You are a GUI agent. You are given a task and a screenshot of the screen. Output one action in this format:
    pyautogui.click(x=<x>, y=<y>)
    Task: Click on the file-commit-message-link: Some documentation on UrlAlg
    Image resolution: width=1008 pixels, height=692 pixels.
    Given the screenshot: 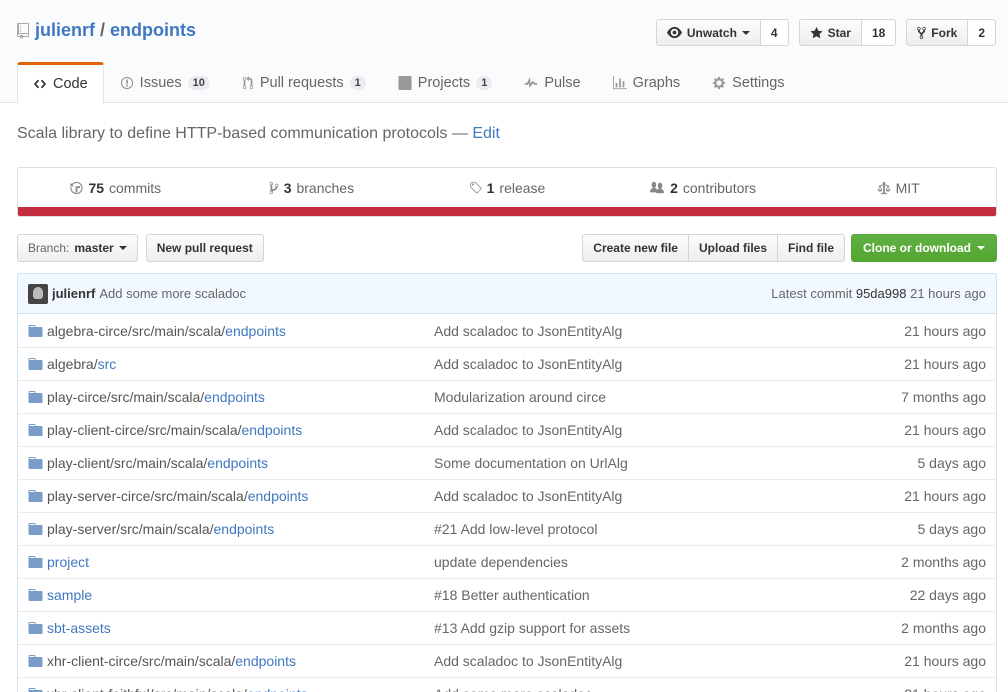 What is the action you would take?
    pyautogui.click(x=531, y=463)
    